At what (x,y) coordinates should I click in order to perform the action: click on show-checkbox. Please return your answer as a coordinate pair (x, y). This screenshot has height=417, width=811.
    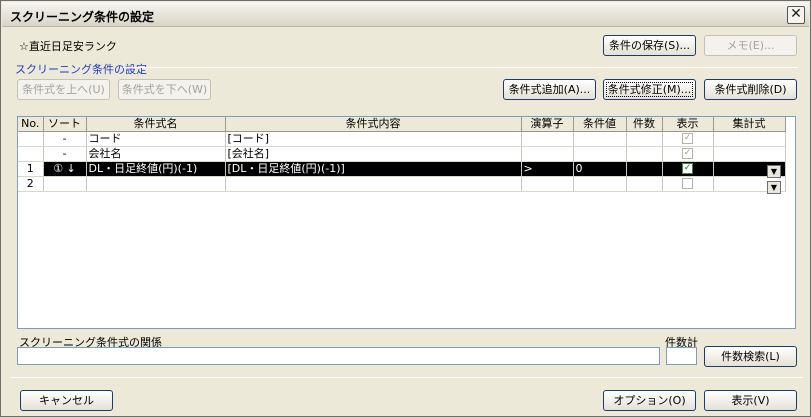
    Looking at the image, I should click on (687, 183).